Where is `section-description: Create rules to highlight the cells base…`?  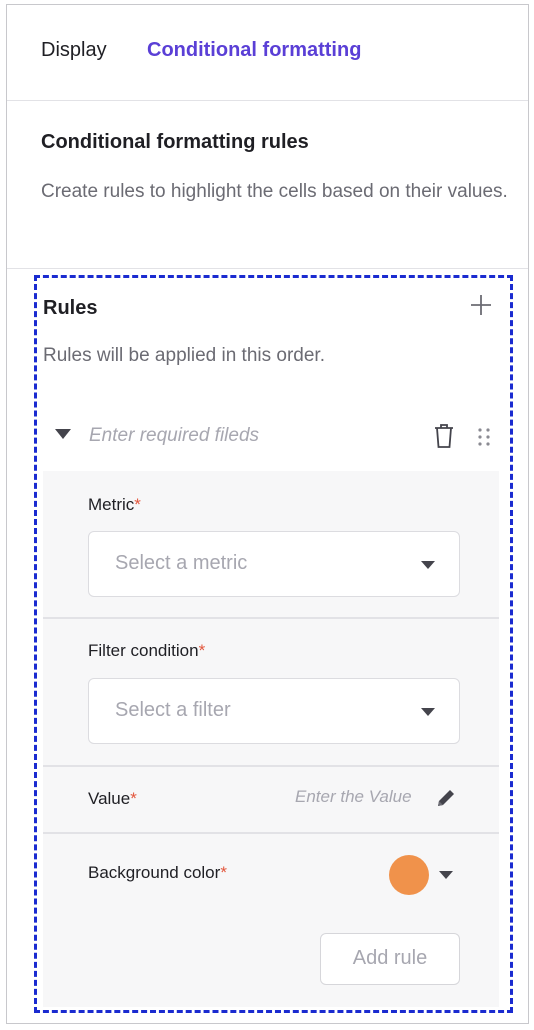
section-description: Create rules to highlight the cells base… is located at coordinates (274, 191).